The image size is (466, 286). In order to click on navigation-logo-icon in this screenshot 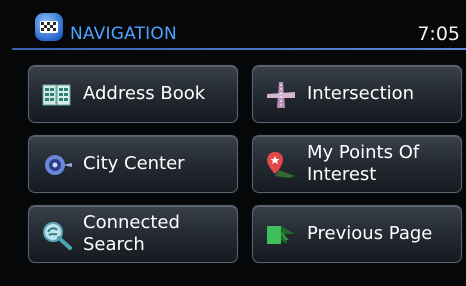, I will do `click(49, 27)`.